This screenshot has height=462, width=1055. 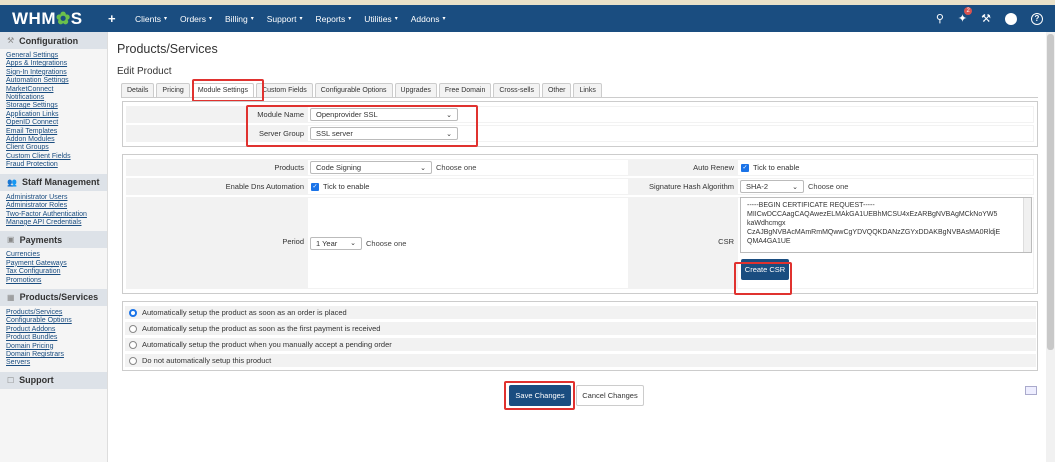 What do you see at coordinates (138, 90) in the screenshot?
I see `tab-details: Details` at bounding box center [138, 90].